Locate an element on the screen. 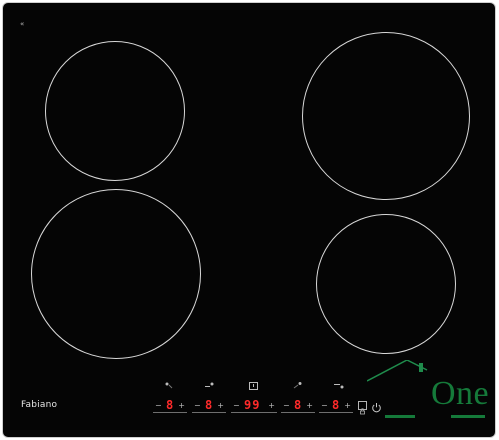 This screenshot has height=440, width=499. power-slider-1: − 8 + is located at coordinates (170, 405).